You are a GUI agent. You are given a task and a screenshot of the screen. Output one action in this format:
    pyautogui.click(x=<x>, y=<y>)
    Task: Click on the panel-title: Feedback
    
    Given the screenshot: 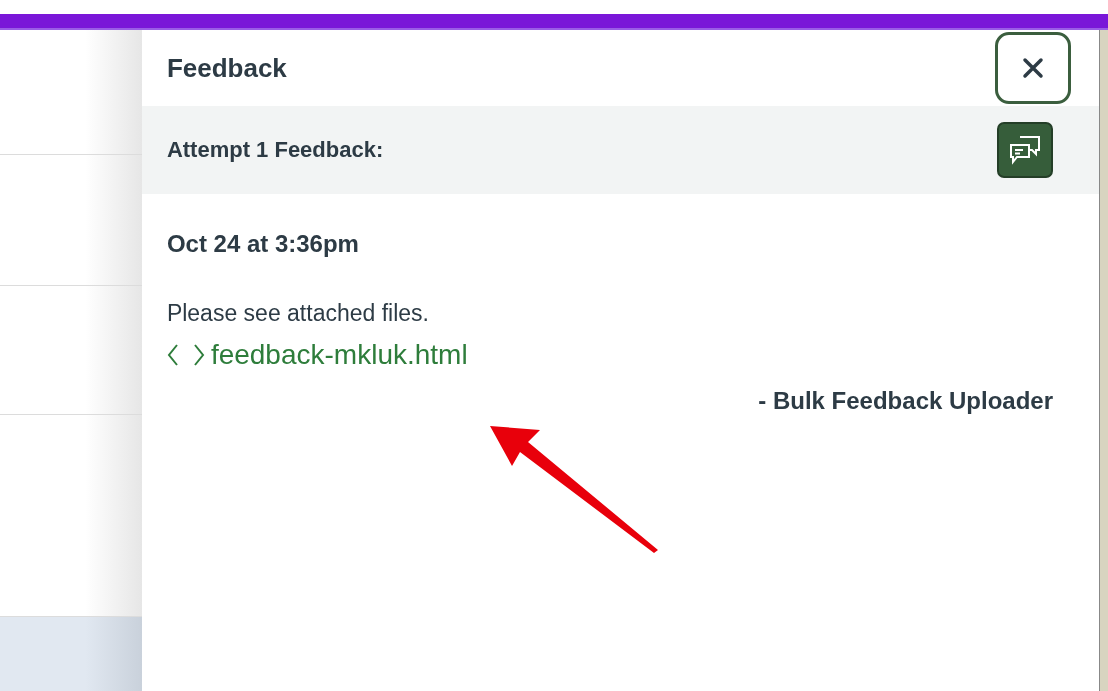 What is the action you would take?
    pyautogui.click(x=226, y=68)
    